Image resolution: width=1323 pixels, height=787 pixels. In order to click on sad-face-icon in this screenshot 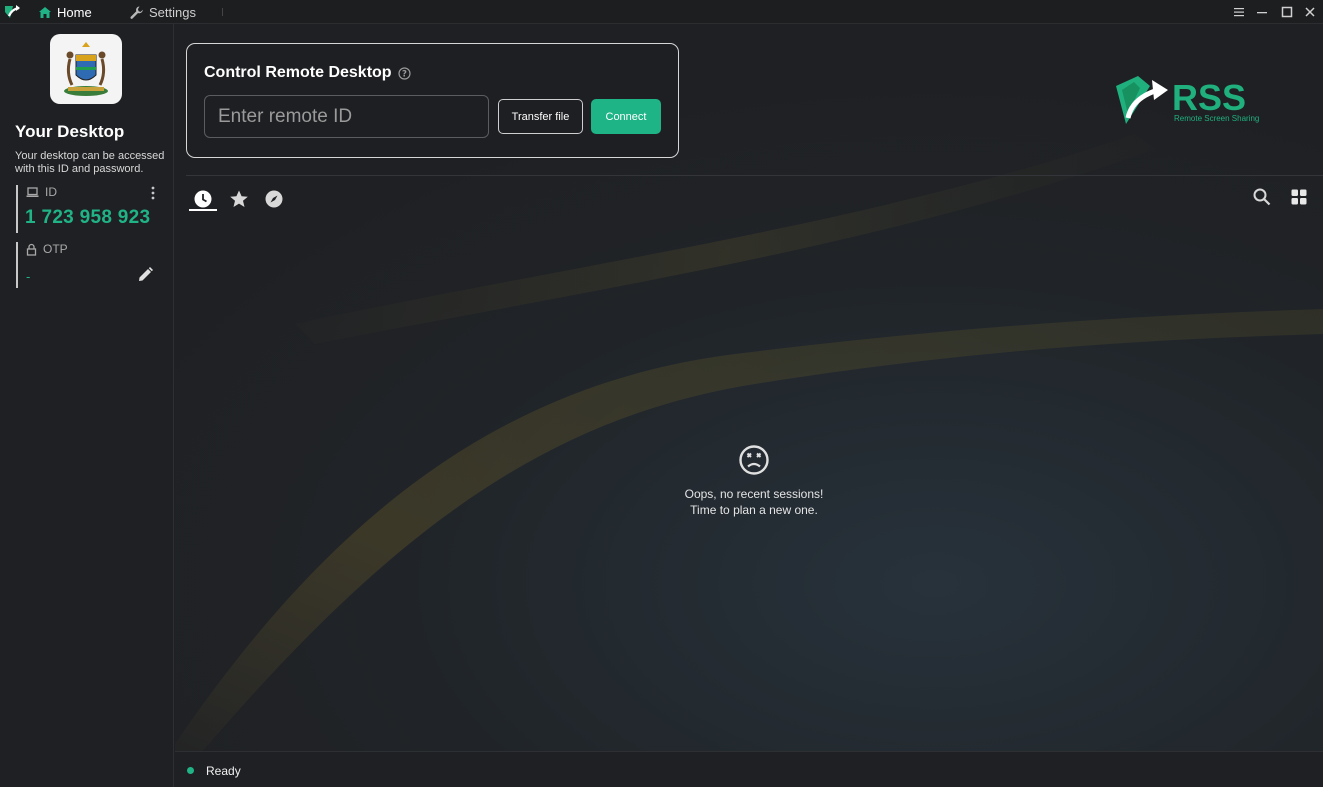, I will do `click(754, 460)`.